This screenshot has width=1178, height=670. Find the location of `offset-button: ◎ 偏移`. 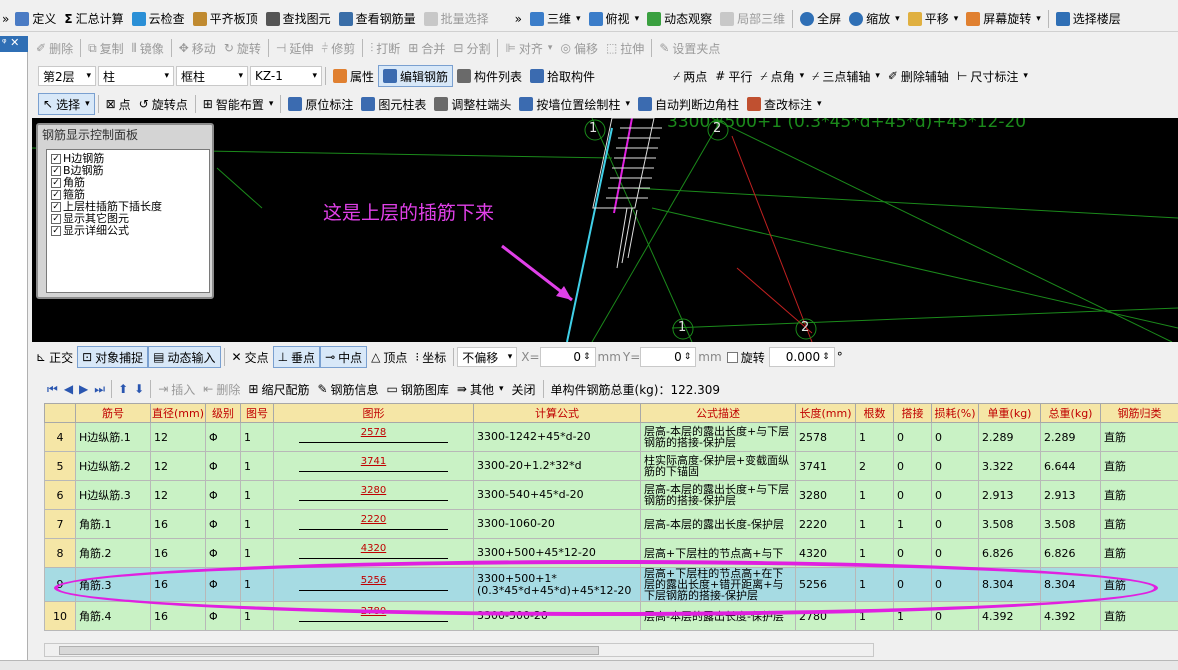

offset-button: ◎ 偏移 is located at coordinates (579, 48).